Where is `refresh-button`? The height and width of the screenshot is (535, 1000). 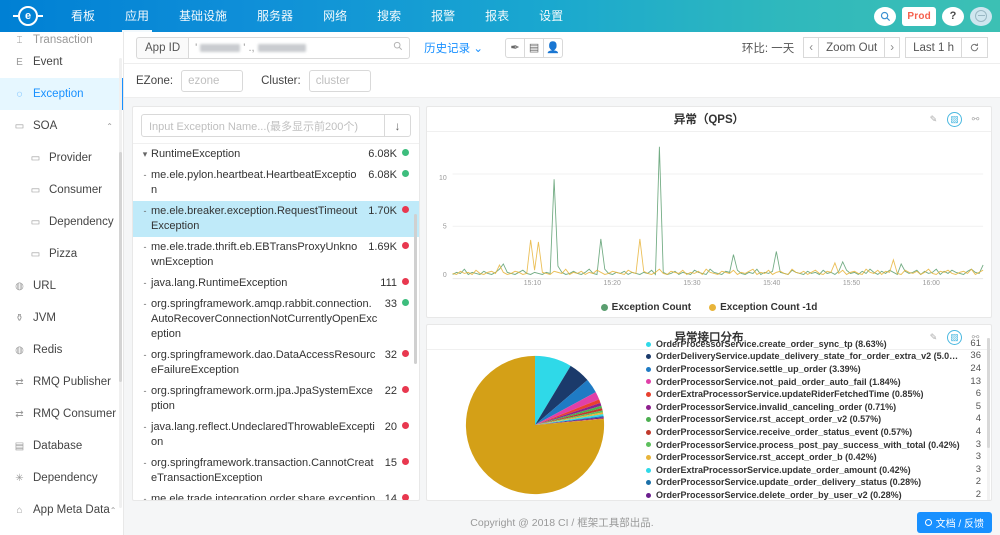
refresh-button is located at coordinates (974, 47).